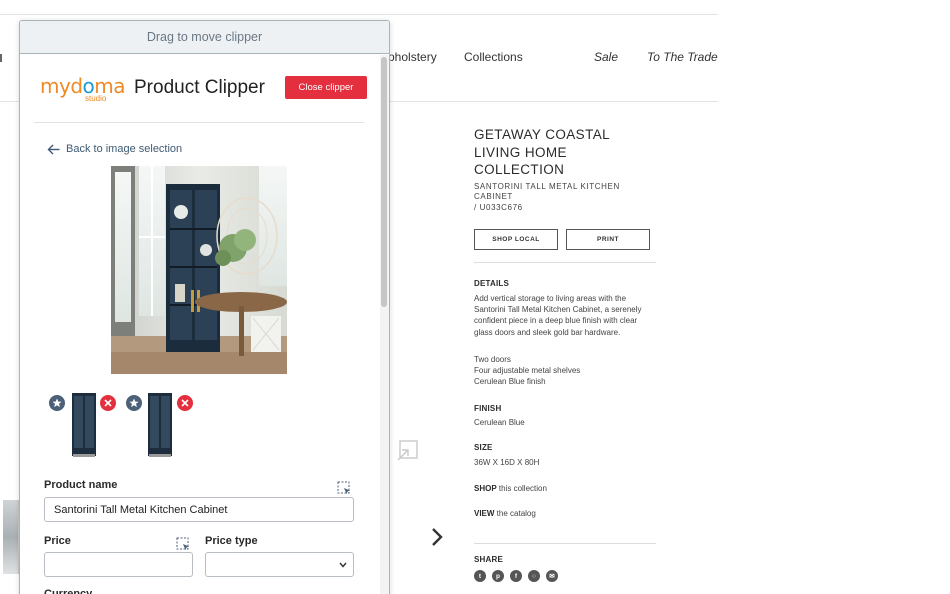  I want to click on product-thumbnail-partial, so click(11, 537).